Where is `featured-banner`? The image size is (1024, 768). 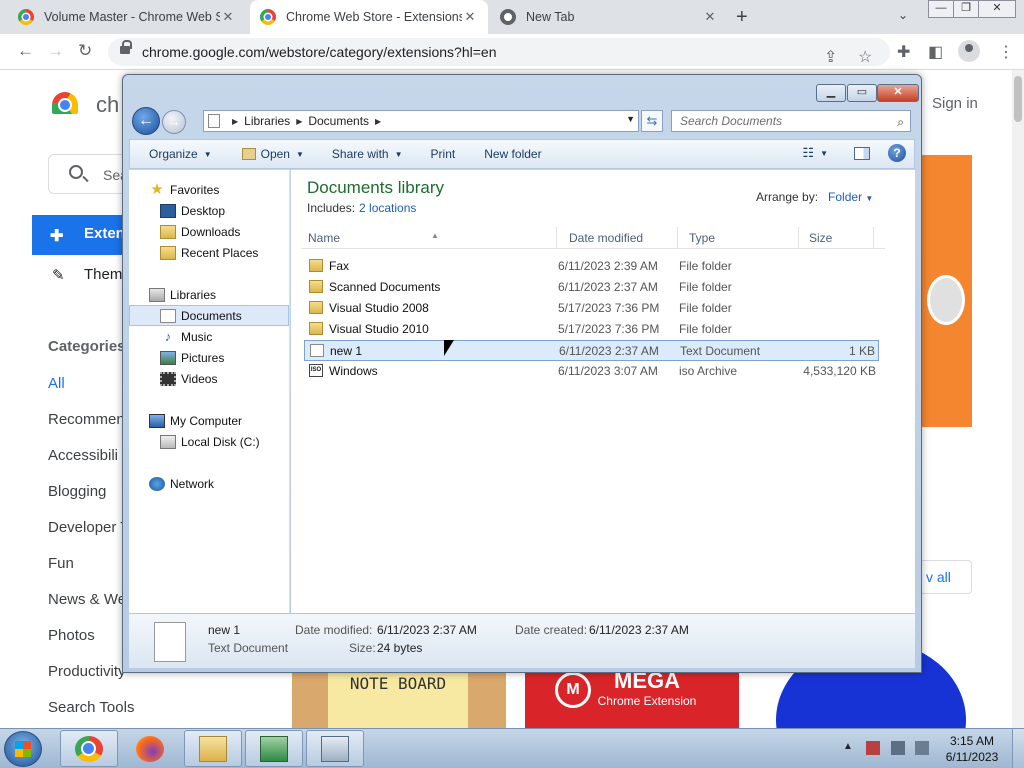 featured-banner is located at coordinates (943, 291).